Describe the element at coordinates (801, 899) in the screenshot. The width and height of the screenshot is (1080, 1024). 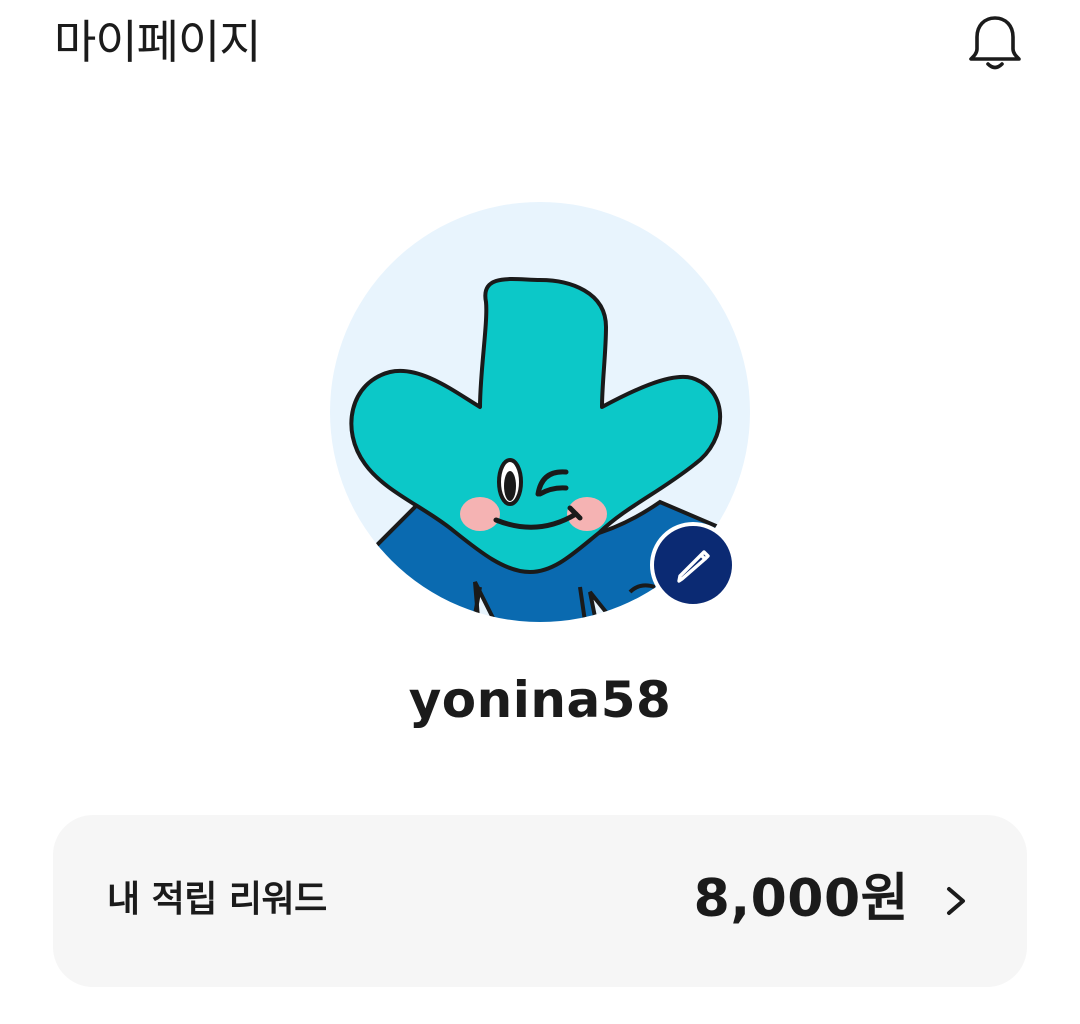
I see `reward-amount: 8,000원` at that location.